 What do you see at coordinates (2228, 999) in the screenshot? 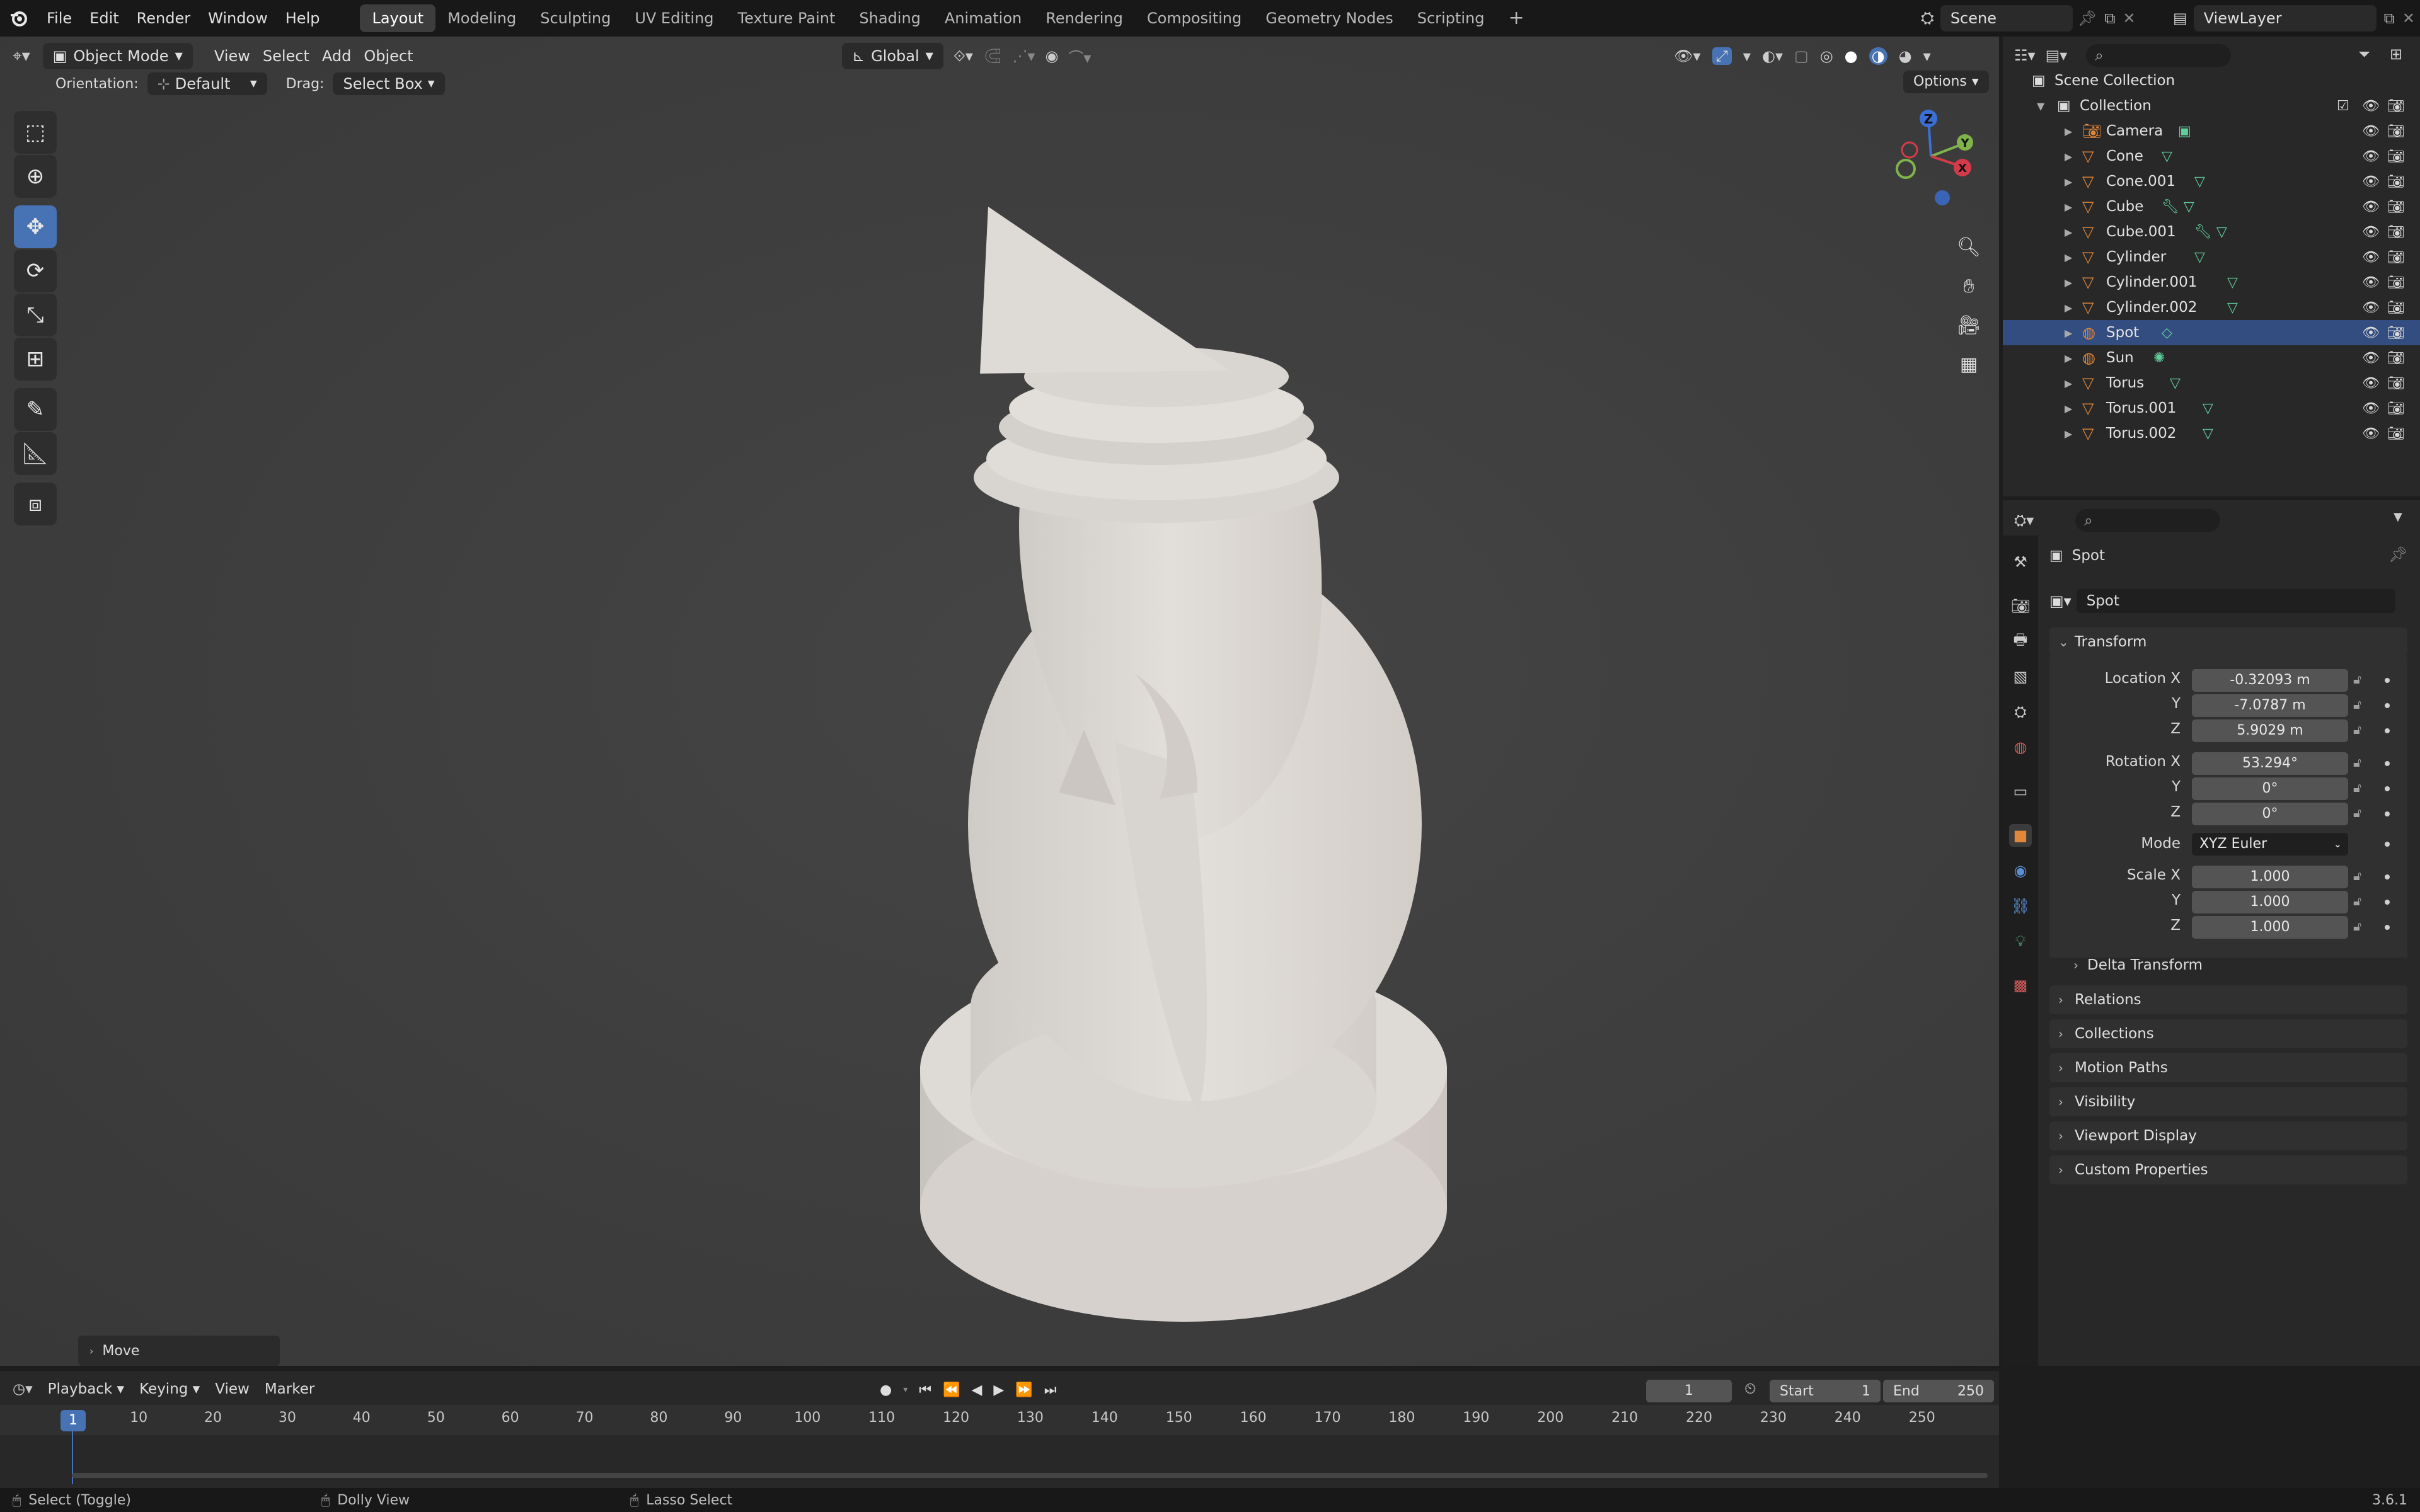
I see `relations-panel: › Relations` at bounding box center [2228, 999].